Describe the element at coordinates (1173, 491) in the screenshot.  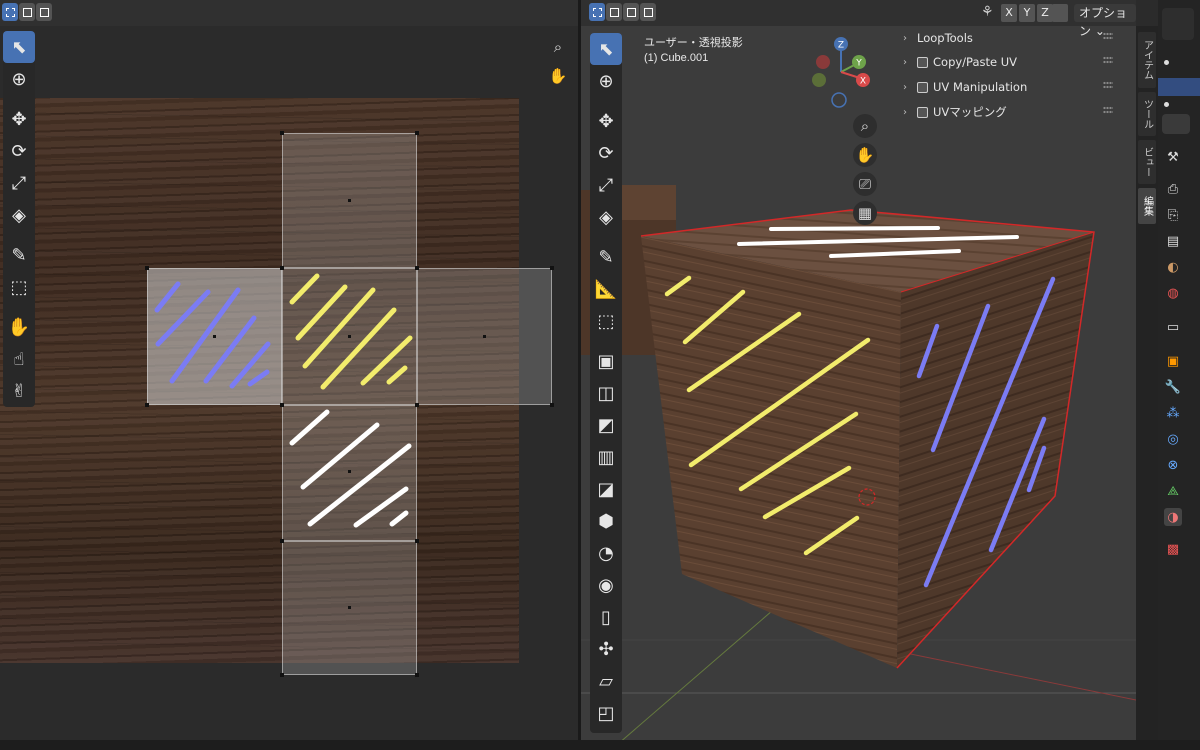
I see `data-icon: ⟁` at that location.